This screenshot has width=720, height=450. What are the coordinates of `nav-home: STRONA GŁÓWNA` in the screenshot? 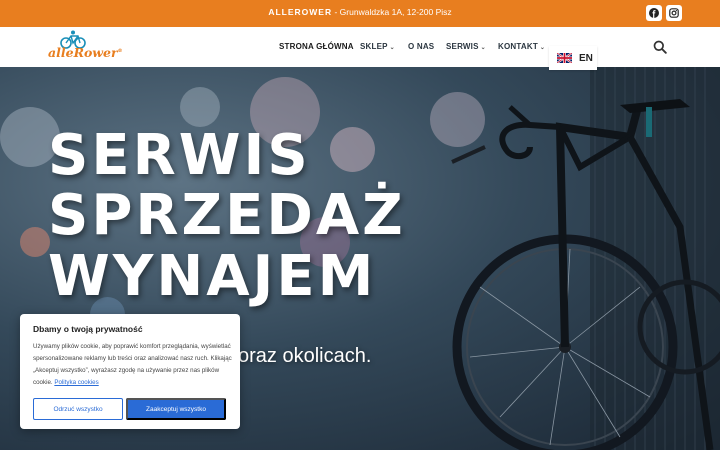 It's located at (316, 46).